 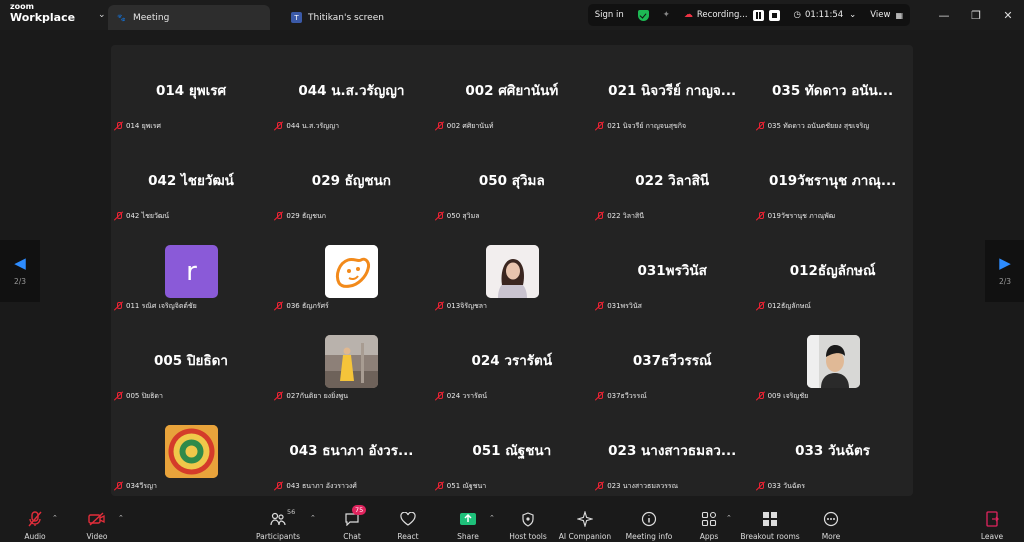 What do you see at coordinates (351, 90) in the screenshot?
I see `participant-tile: 044 น.ส.วรัญญา 044 น.ส.วรัญญา` at bounding box center [351, 90].